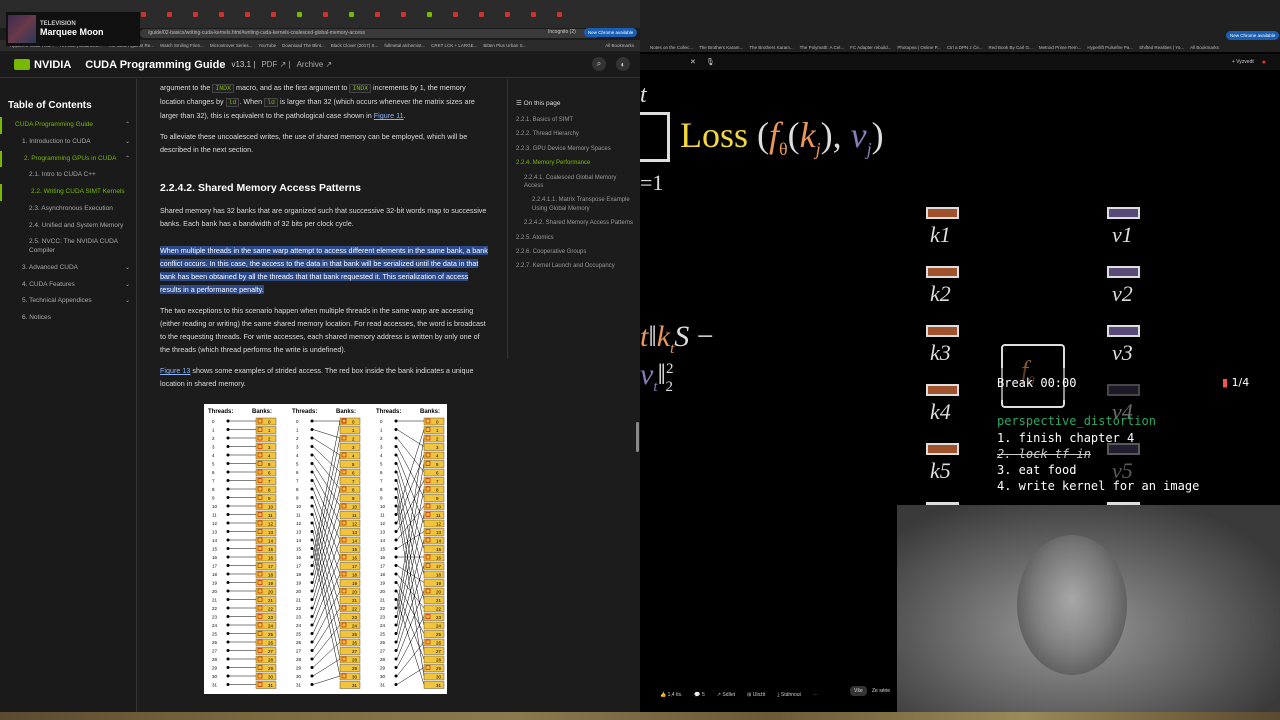  I want to click on value-label: v1, so click(1122, 234).